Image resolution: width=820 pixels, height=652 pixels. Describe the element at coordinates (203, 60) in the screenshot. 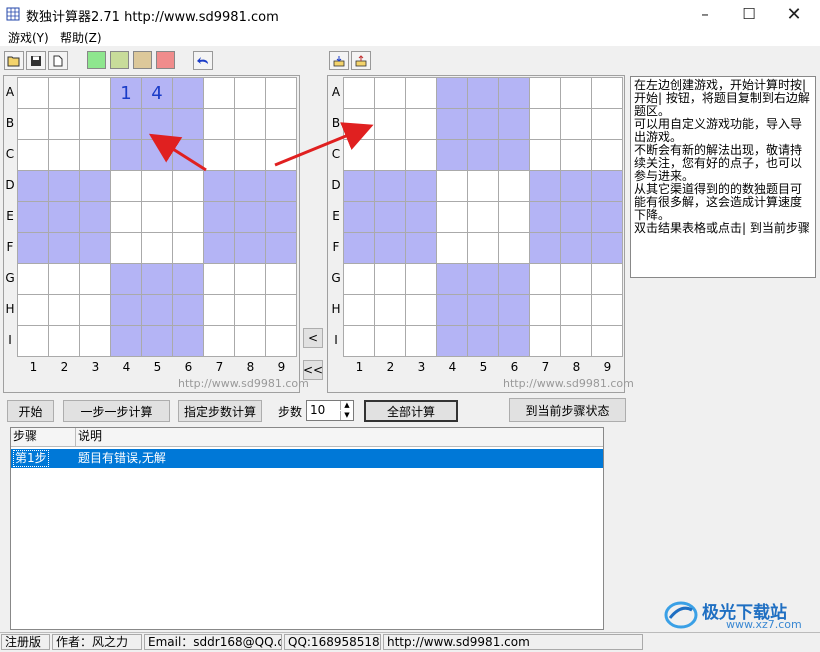

I see `undo-icon` at that location.